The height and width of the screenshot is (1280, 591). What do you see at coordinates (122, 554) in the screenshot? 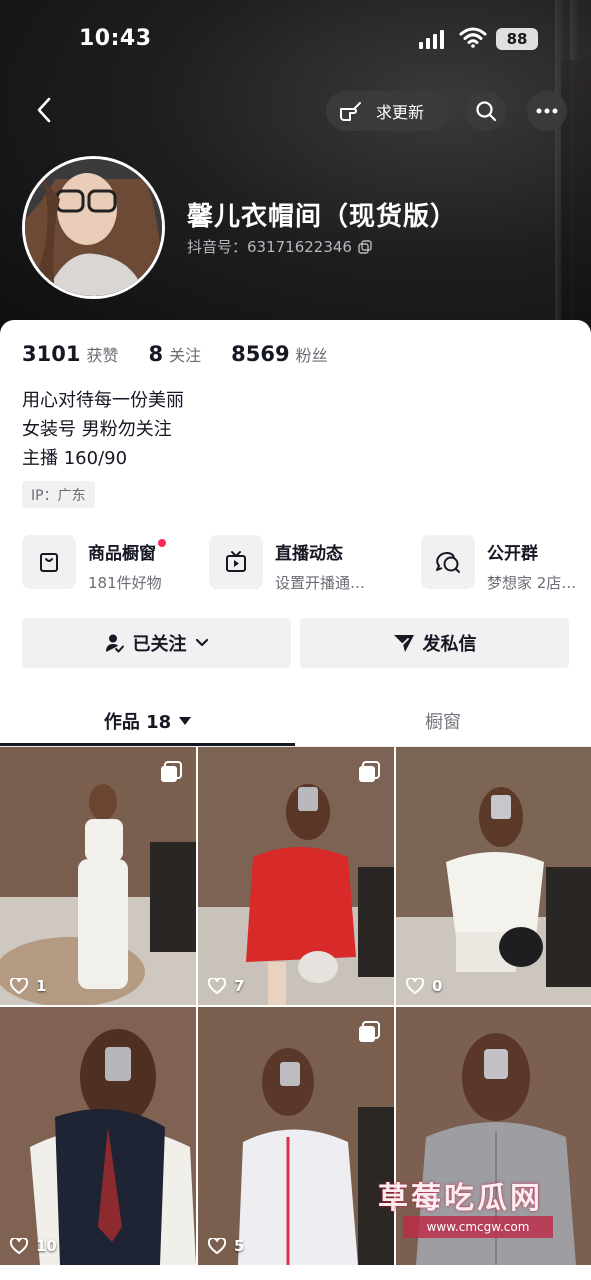
I see `entry-title: 商品橱窗` at bounding box center [122, 554].